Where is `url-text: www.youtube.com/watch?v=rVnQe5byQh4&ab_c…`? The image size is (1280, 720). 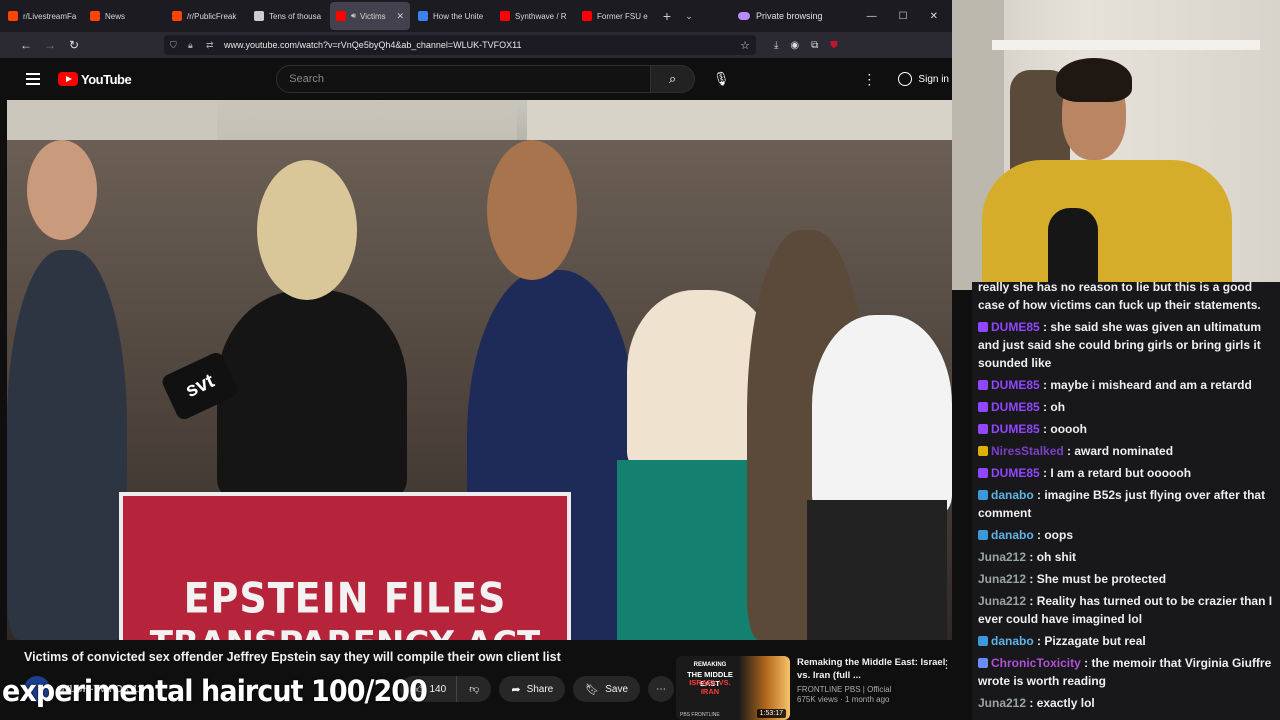 url-text: www.youtube.com/watch?v=rVnQe5byQh4&ab_c… is located at coordinates (372, 45).